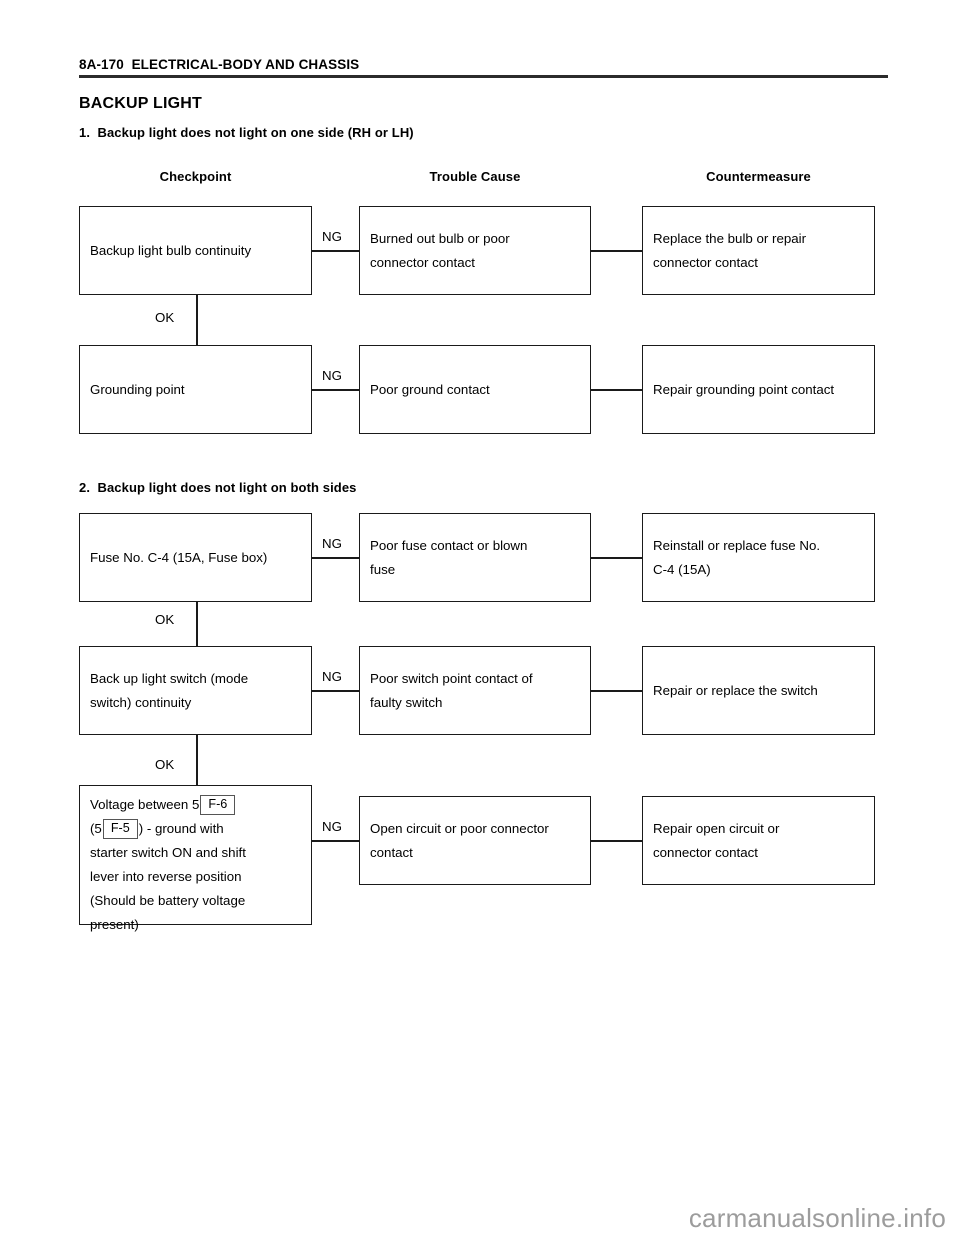  What do you see at coordinates (705, 852) in the screenshot?
I see `countermeasure-2-3-line2: connector contact` at bounding box center [705, 852].